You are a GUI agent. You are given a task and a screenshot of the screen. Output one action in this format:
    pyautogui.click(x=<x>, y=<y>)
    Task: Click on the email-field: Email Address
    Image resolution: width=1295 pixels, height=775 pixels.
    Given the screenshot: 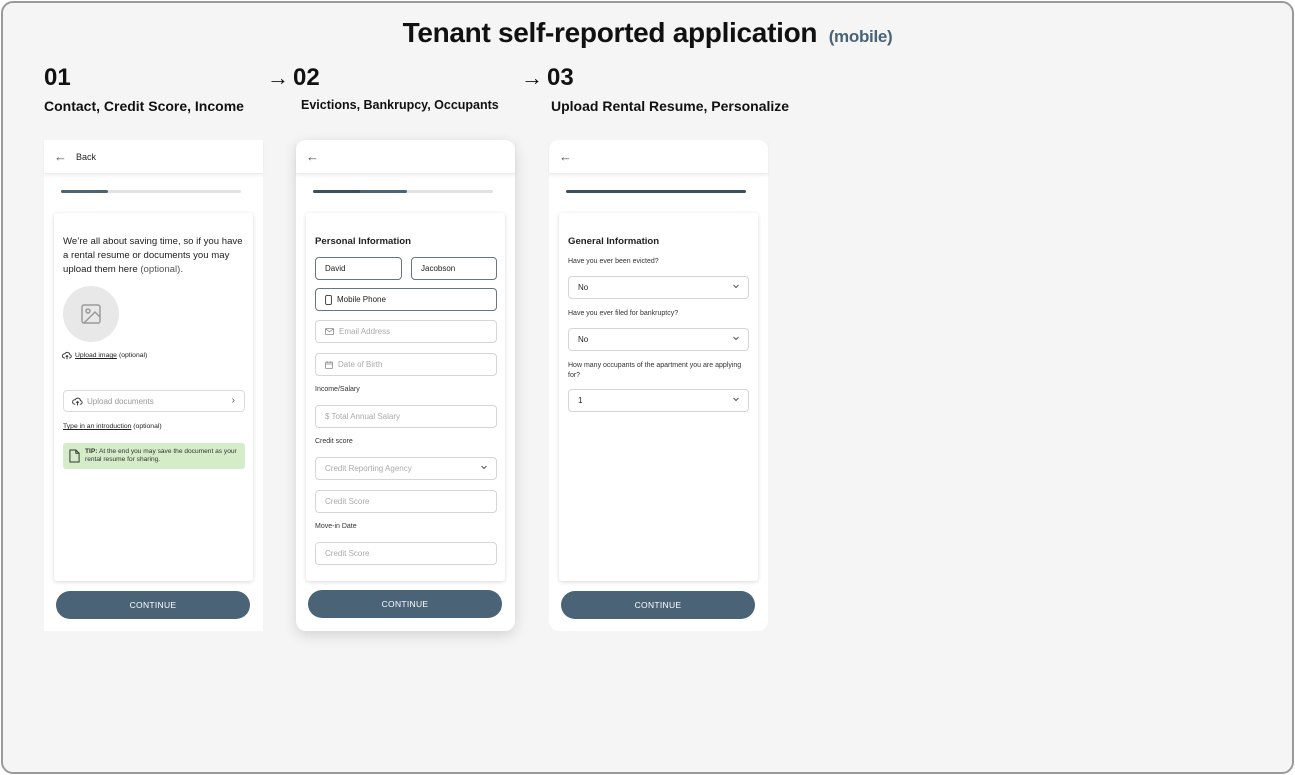 What is the action you would take?
    pyautogui.click(x=406, y=331)
    